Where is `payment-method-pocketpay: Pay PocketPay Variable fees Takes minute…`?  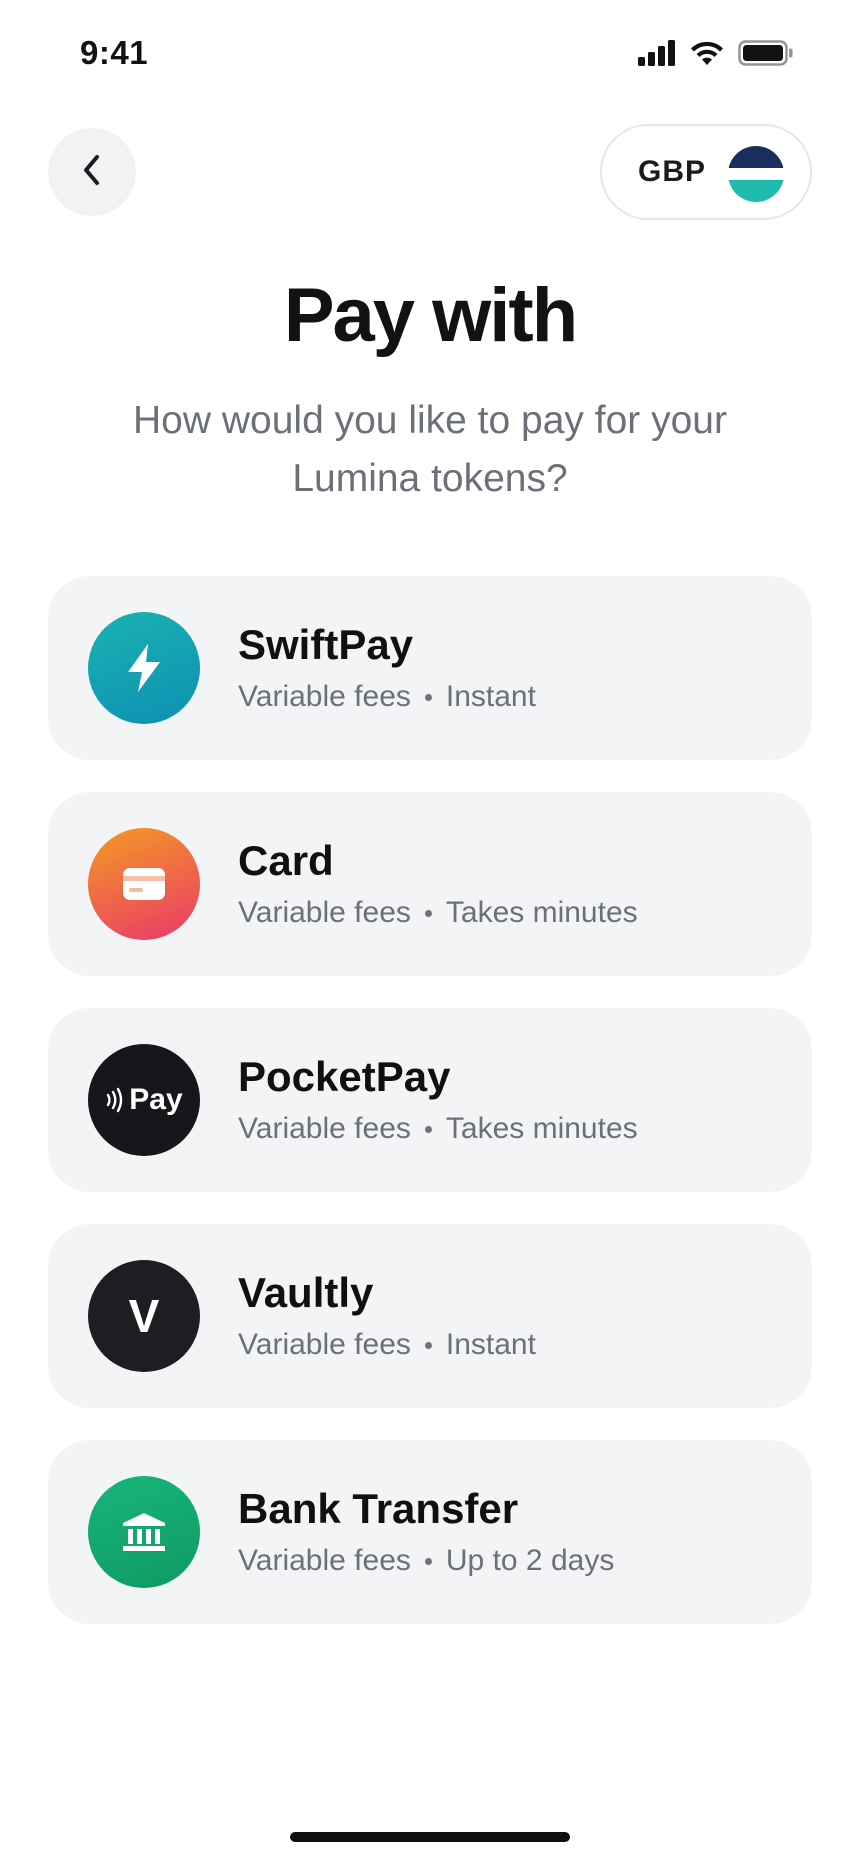 payment-method-pocketpay: Pay PocketPay Variable fees Takes minute… is located at coordinates (430, 1100).